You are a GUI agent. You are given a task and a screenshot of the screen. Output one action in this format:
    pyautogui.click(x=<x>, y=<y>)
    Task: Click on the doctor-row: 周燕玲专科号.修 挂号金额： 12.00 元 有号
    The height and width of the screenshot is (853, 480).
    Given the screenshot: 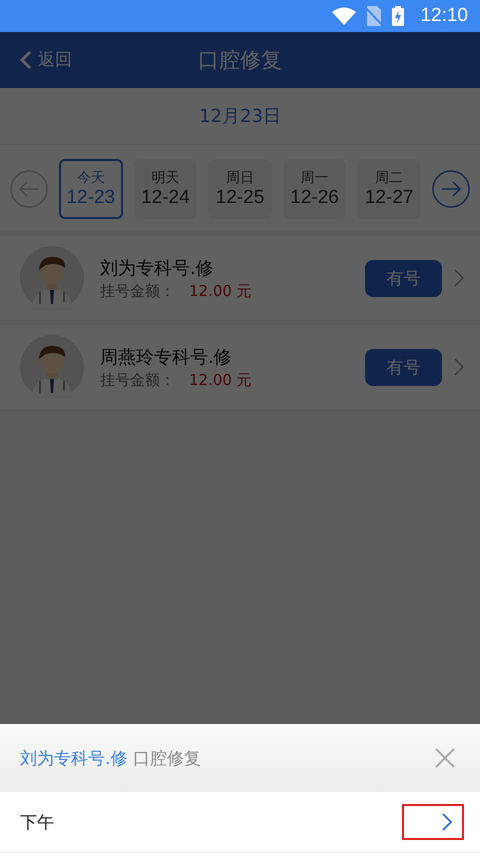 What is the action you would take?
    pyautogui.click(x=240, y=367)
    